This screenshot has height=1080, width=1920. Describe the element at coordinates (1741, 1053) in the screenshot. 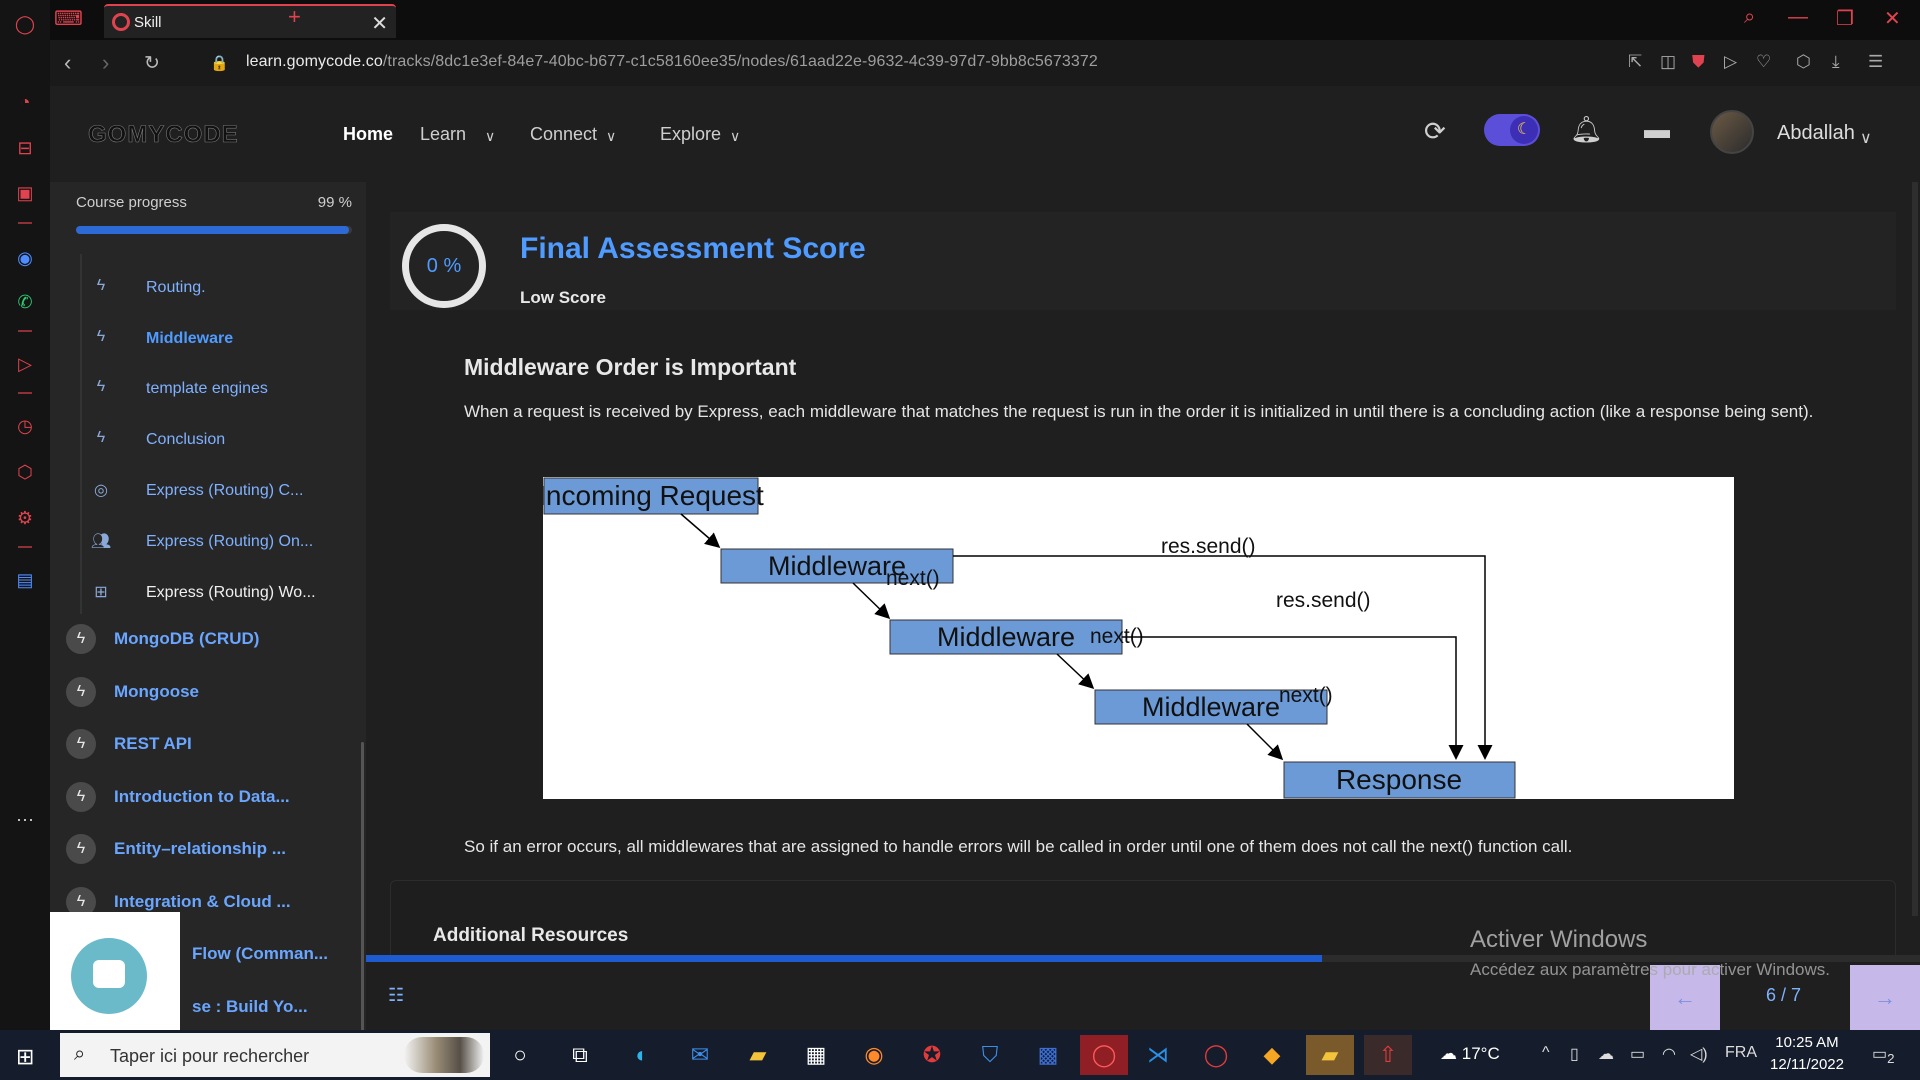

I see `language-indicator: FRA` at that location.